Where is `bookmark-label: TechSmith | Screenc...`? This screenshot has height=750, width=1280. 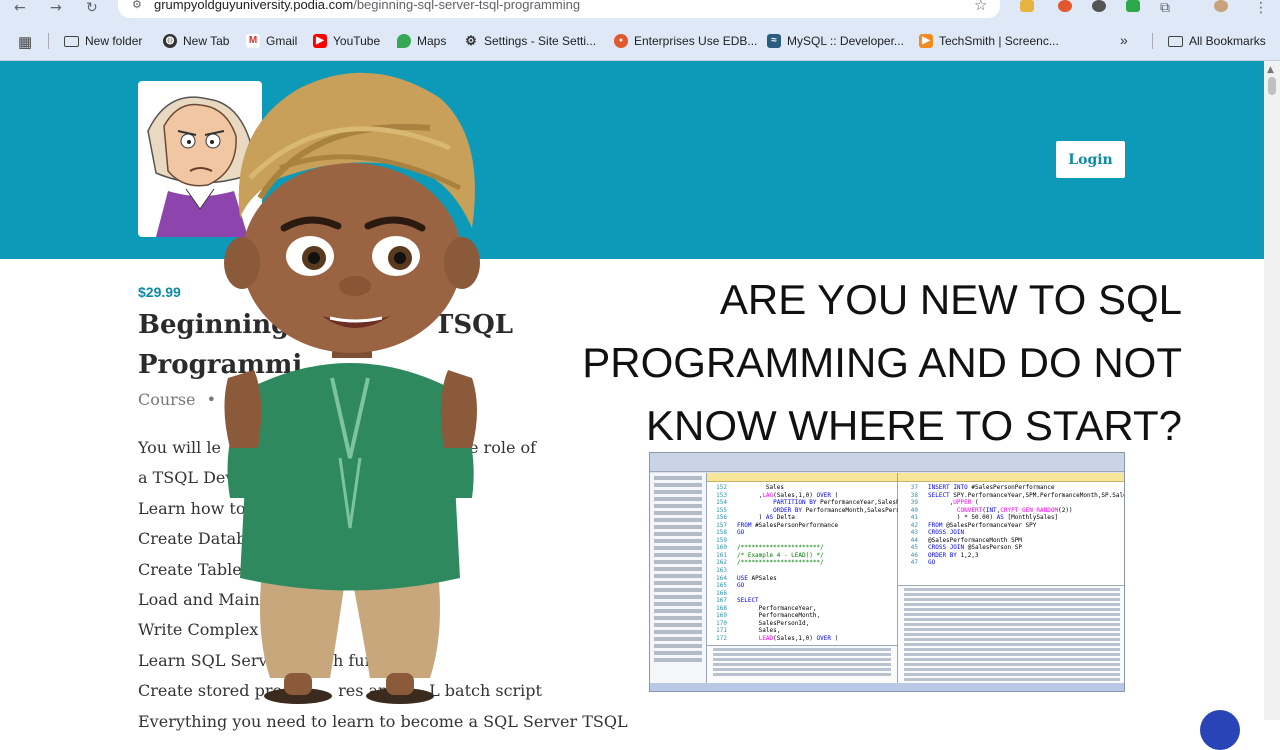 bookmark-label: TechSmith | Screenc... is located at coordinates (999, 41).